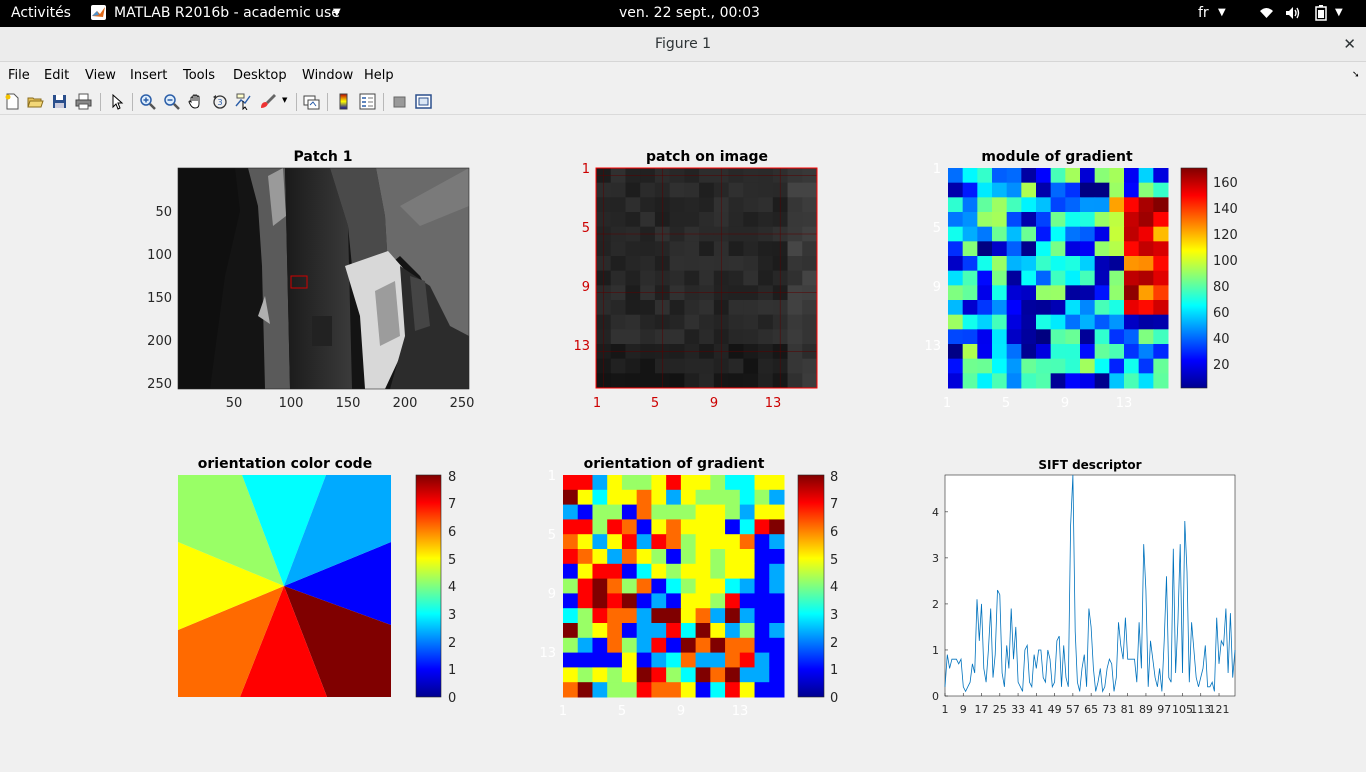 The height and width of the screenshot is (772, 1366). Describe the element at coordinates (83, 101) in the screenshot. I see `print-icon` at that location.